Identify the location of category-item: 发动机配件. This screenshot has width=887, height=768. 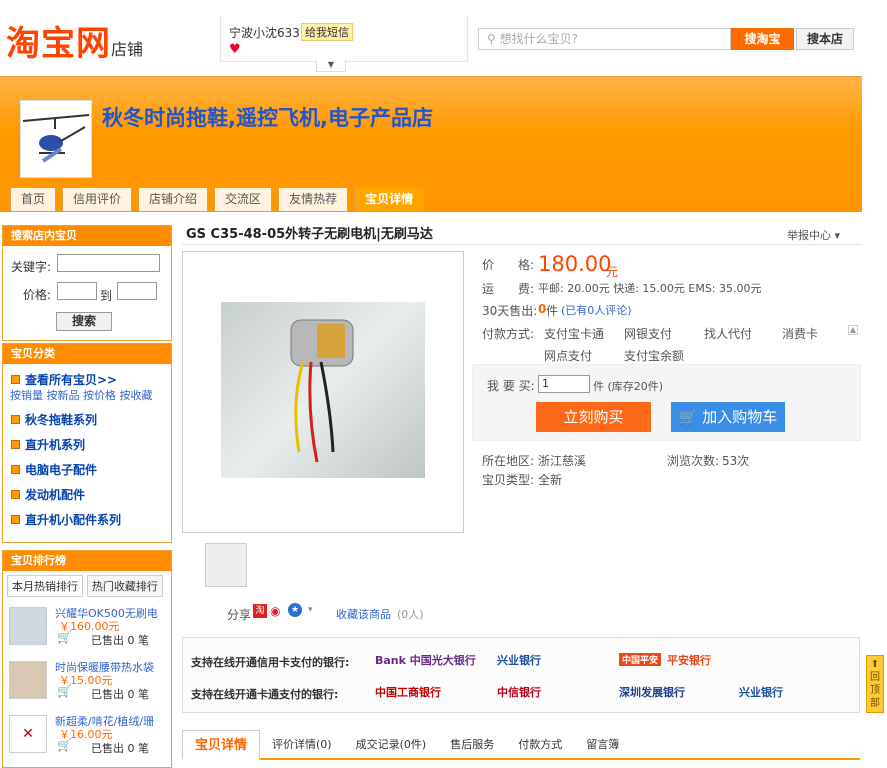
(87, 495).